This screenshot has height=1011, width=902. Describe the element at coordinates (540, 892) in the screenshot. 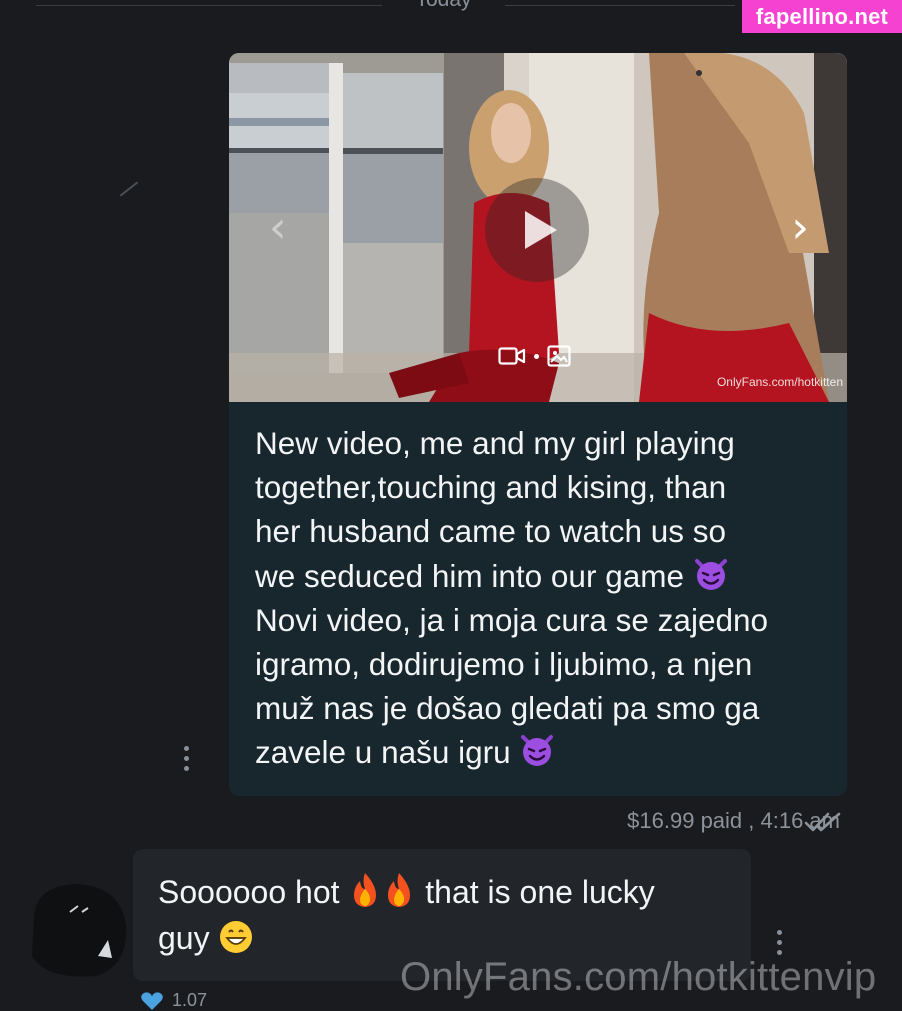

I see `message-text-part: that is one lucky` at that location.